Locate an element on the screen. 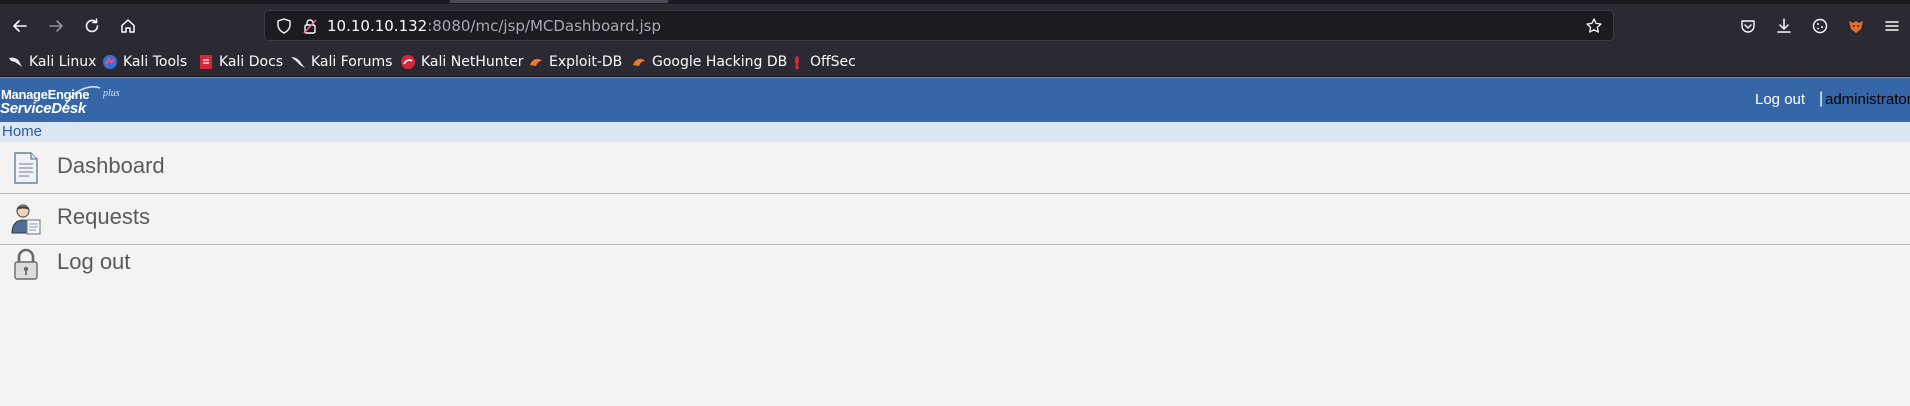  kali-dragon-icon is located at coordinates (15, 62).